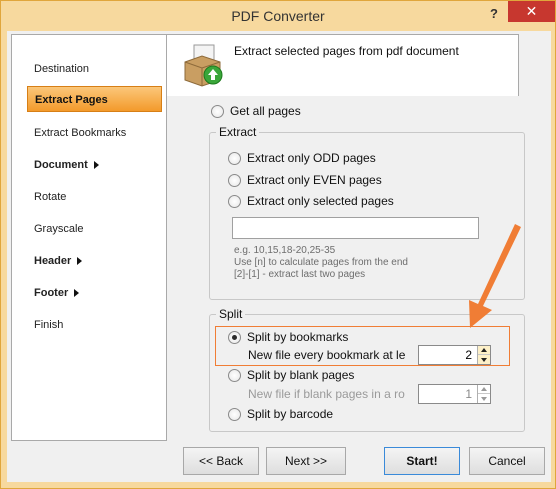 The width and height of the screenshot is (556, 489). What do you see at coordinates (531, 11) in the screenshot?
I see `close-button: ✕` at bounding box center [531, 11].